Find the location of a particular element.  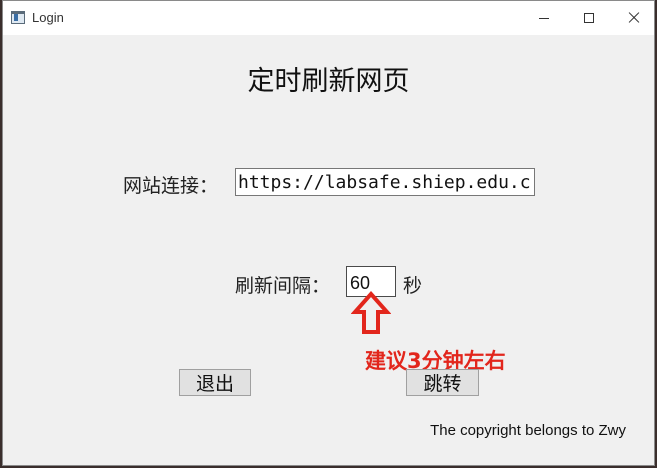

window-title: Login is located at coordinates (48, 17).